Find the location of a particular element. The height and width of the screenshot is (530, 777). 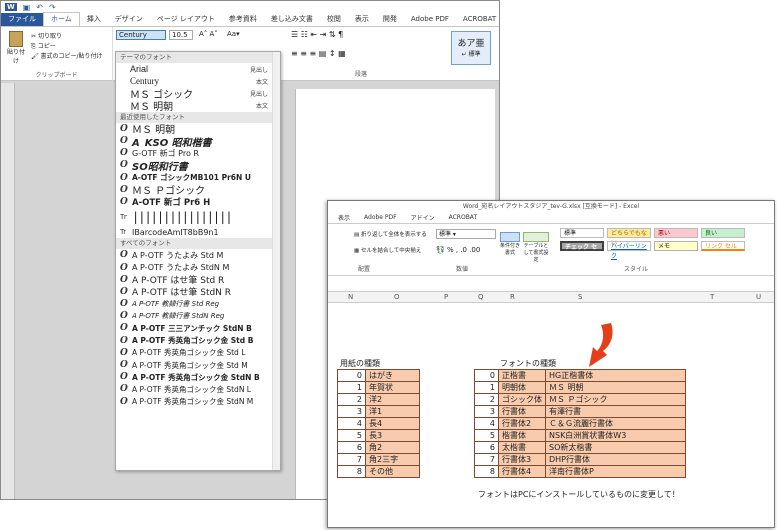

font-option: Century 本文 is located at coordinates (198, 81).